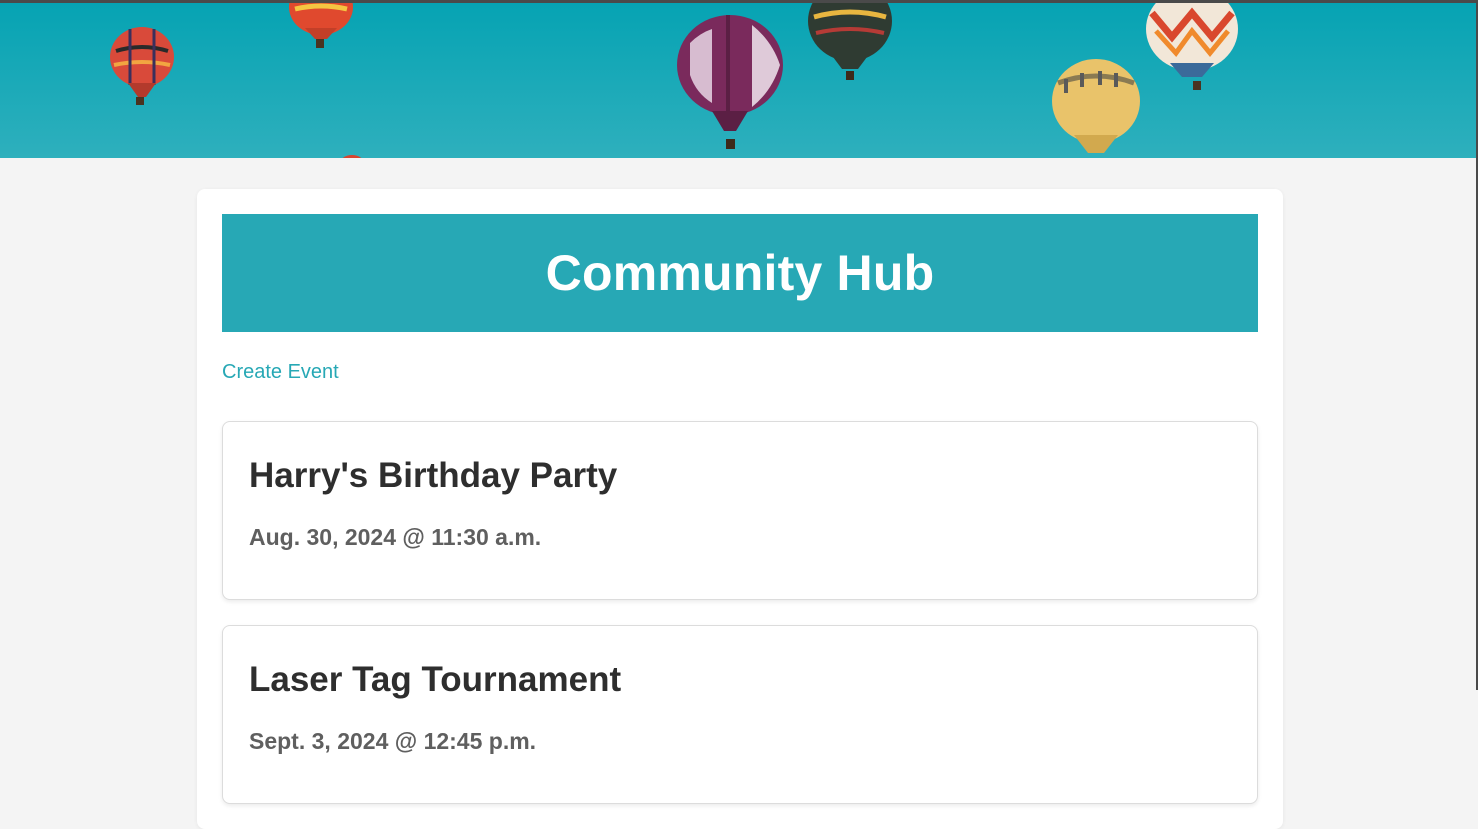 This screenshot has height=829, width=1478. I want to click on event-title: Laser Tag Tournament, so click(435, 679).